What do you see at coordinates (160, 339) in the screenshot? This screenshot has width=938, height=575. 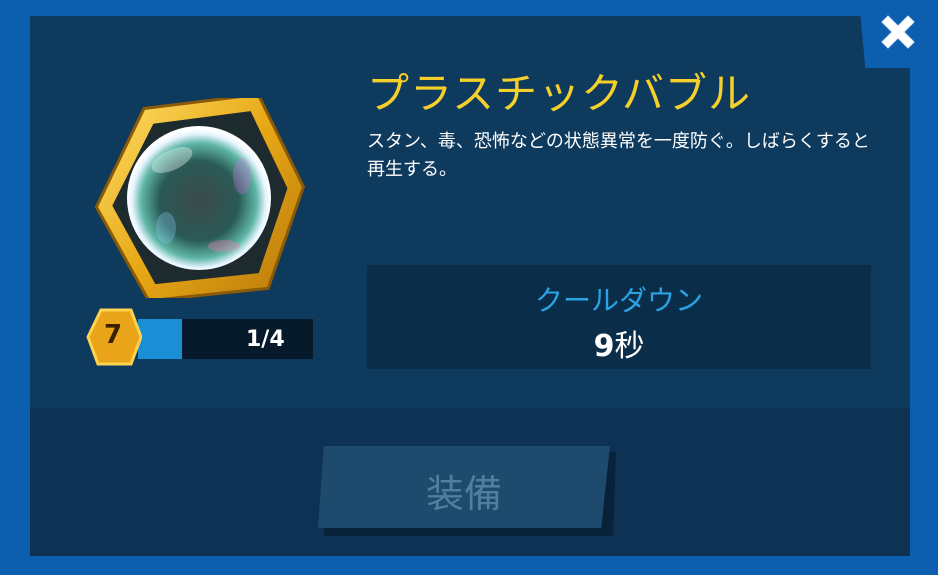 I see `level-progress-fill` at bounding box center [160, 339].